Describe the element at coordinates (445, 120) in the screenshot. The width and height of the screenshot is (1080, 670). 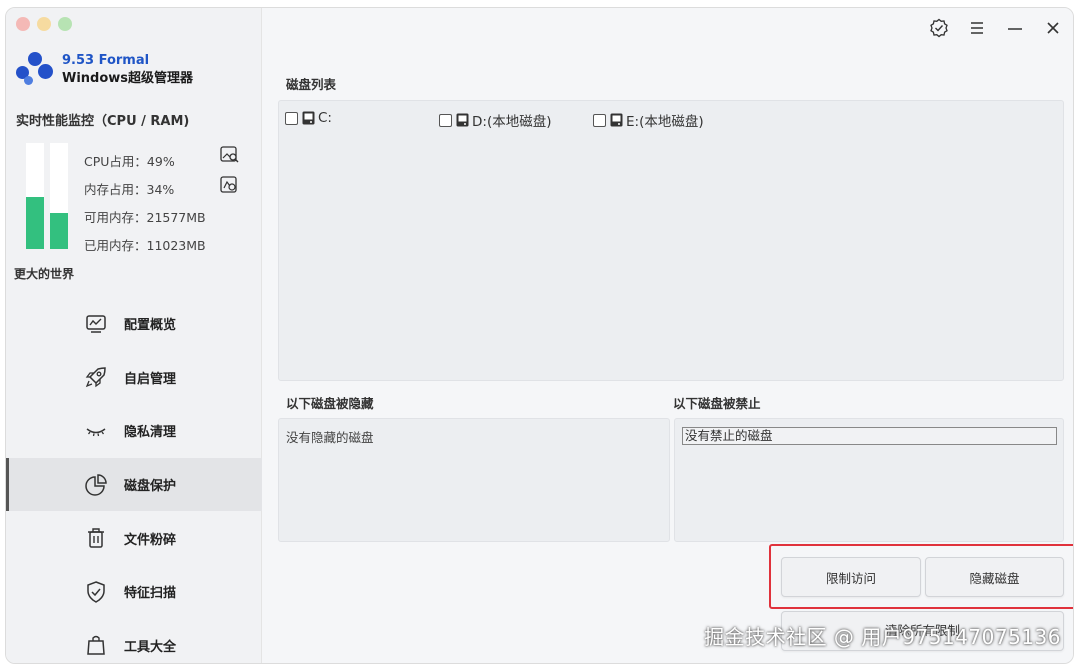
I see `disk-d-checkbox` at that location.